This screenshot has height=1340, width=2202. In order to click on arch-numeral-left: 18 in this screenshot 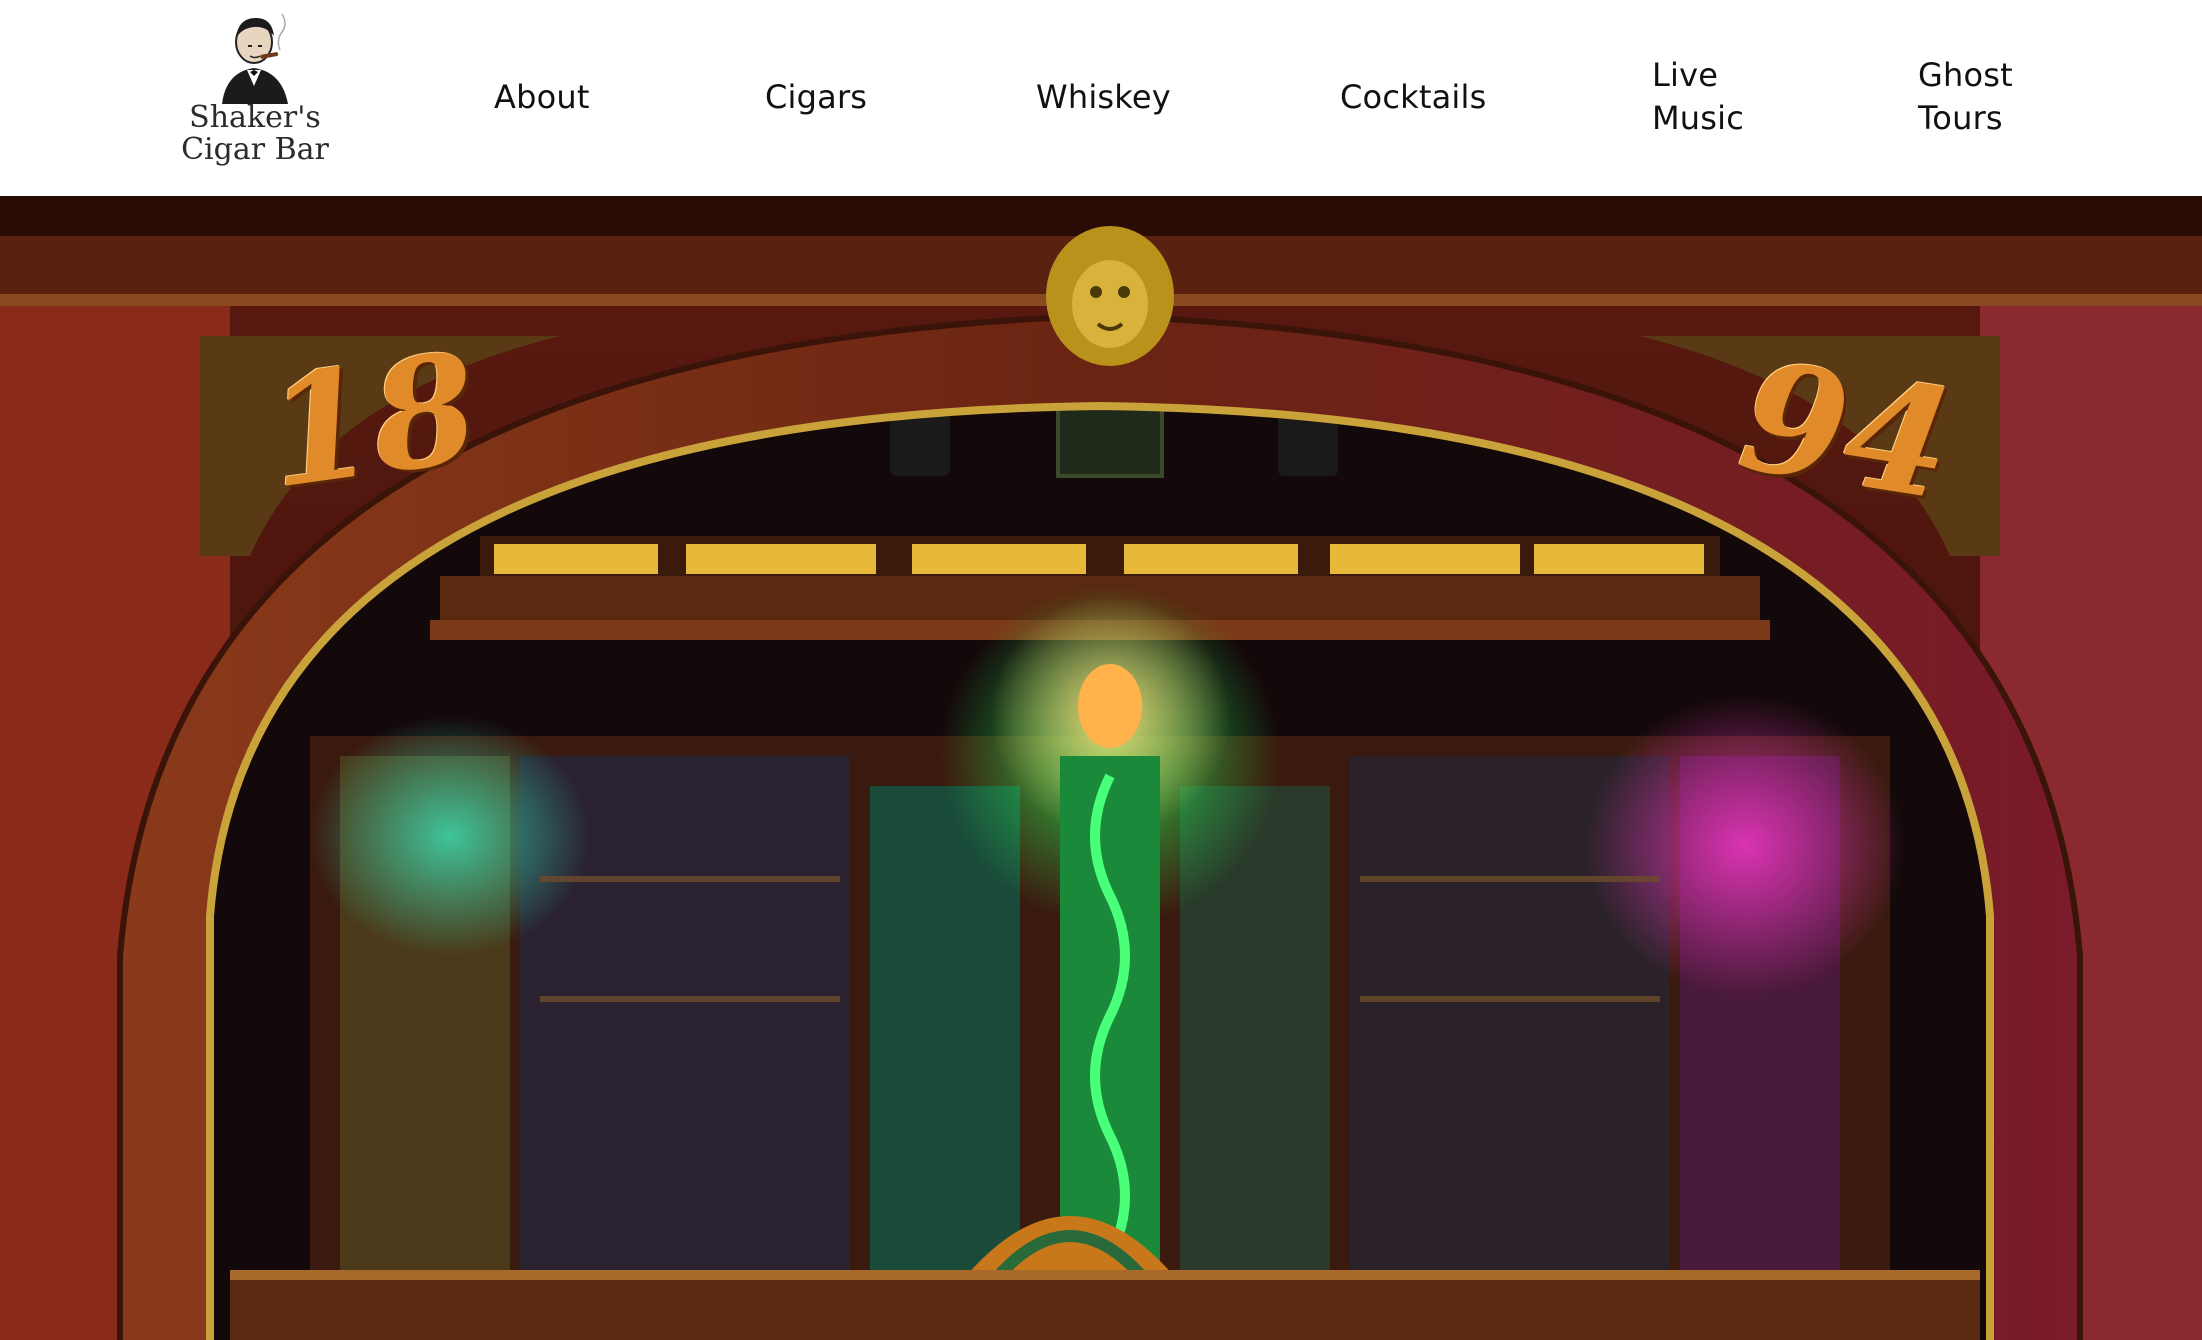, I will do `click(372, 421)`.